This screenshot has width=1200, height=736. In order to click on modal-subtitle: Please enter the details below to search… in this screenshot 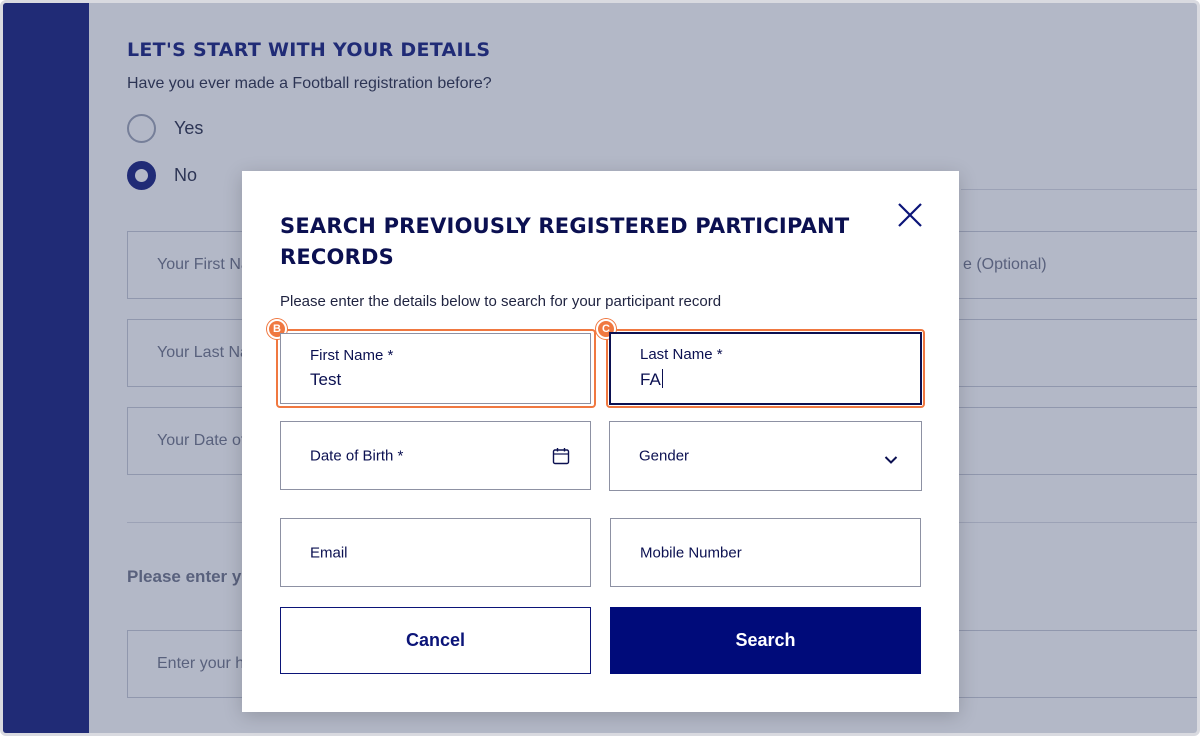, I will do `click(501, 301)`.